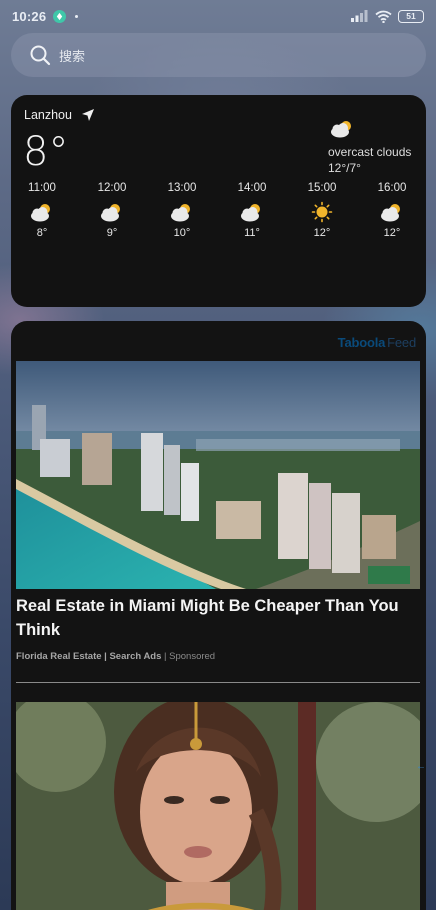  What do you see at coordinates (42, 188) in the screenshot?
I see `hour-time: 11:00` at bounding box center [42, 188].